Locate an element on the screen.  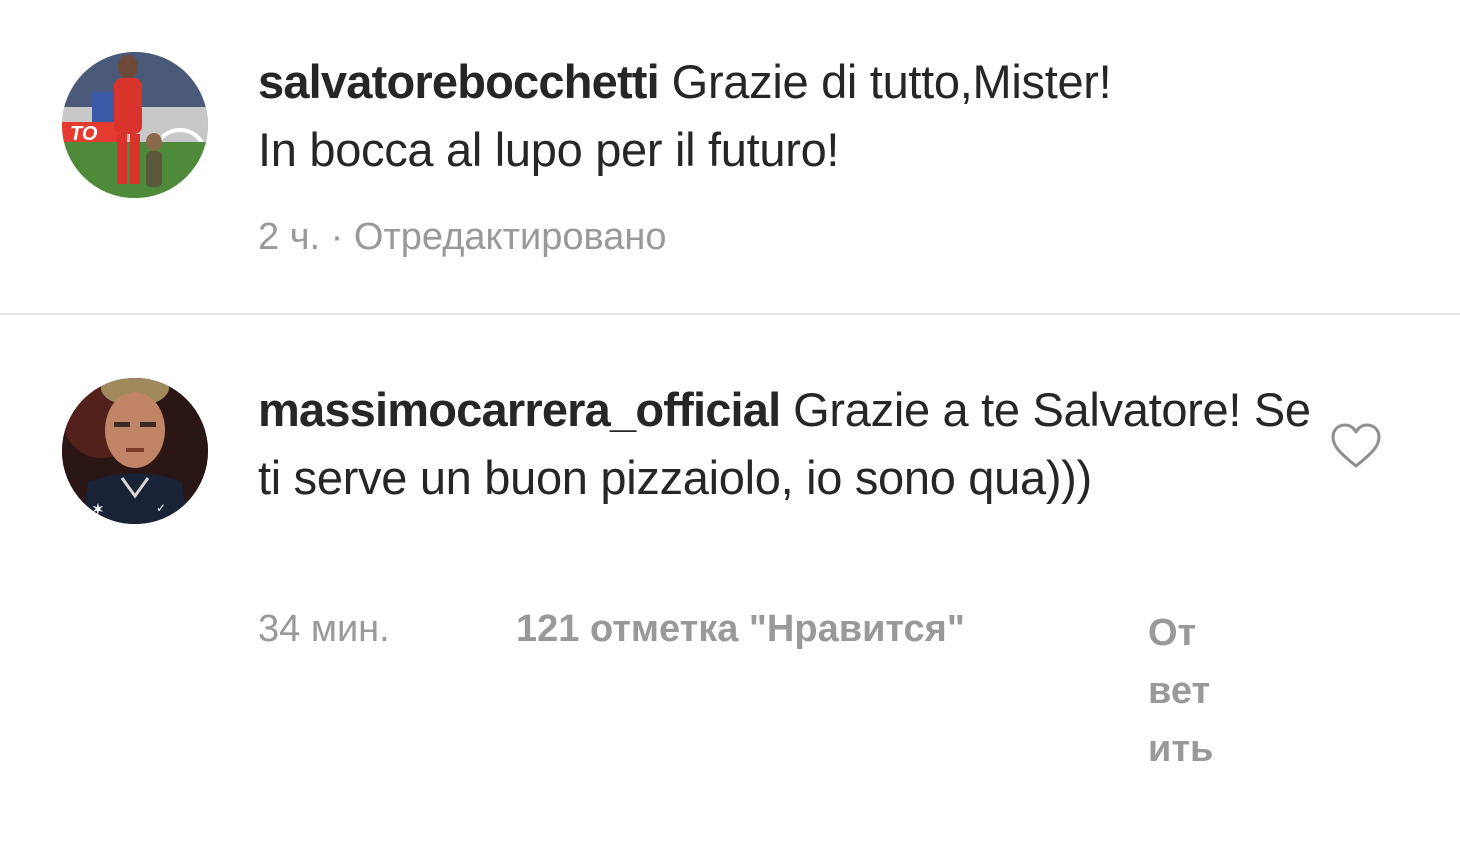
heart-outline-icon is located at coordinates (1356, 446).